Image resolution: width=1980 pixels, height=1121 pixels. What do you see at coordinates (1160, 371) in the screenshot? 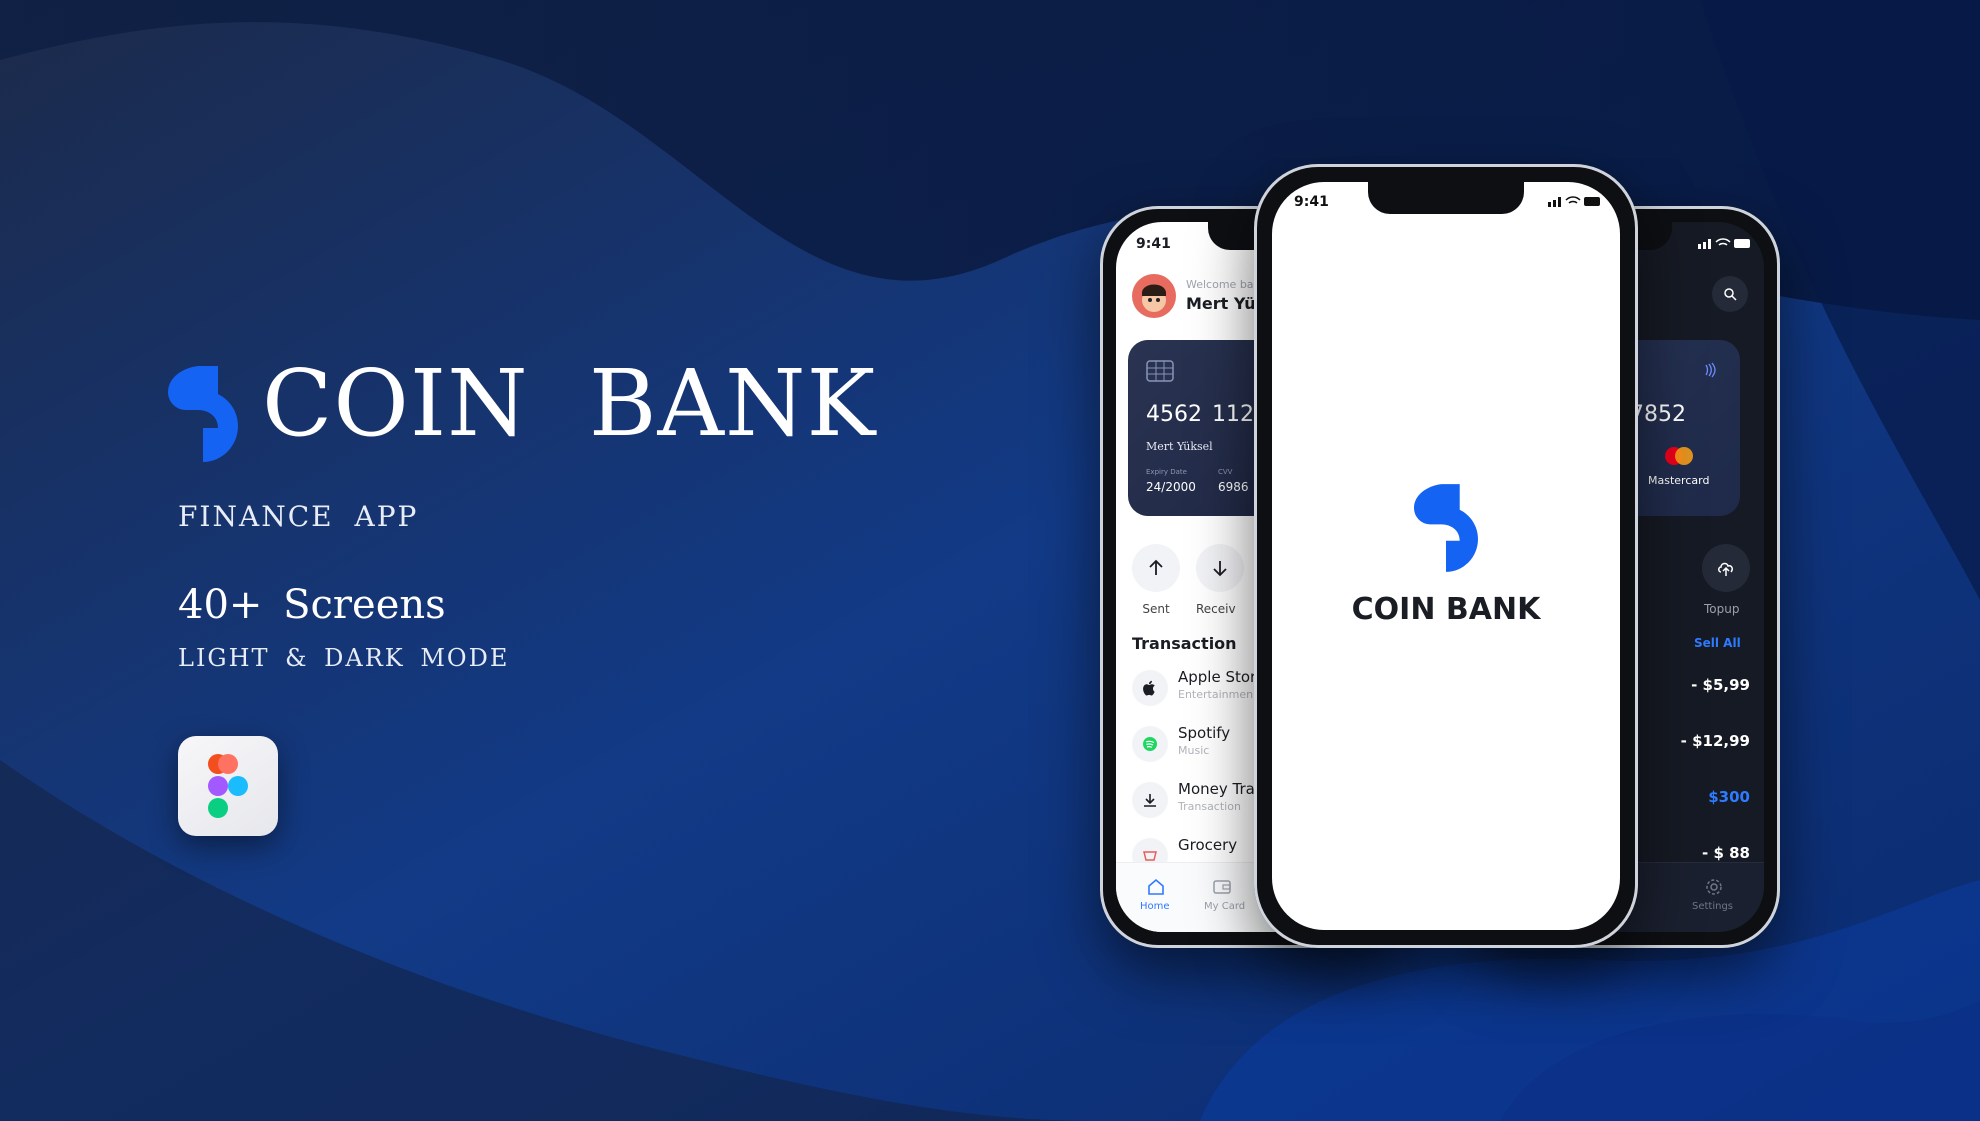
I see `chip-icon` at bounding box center [1160, 371].